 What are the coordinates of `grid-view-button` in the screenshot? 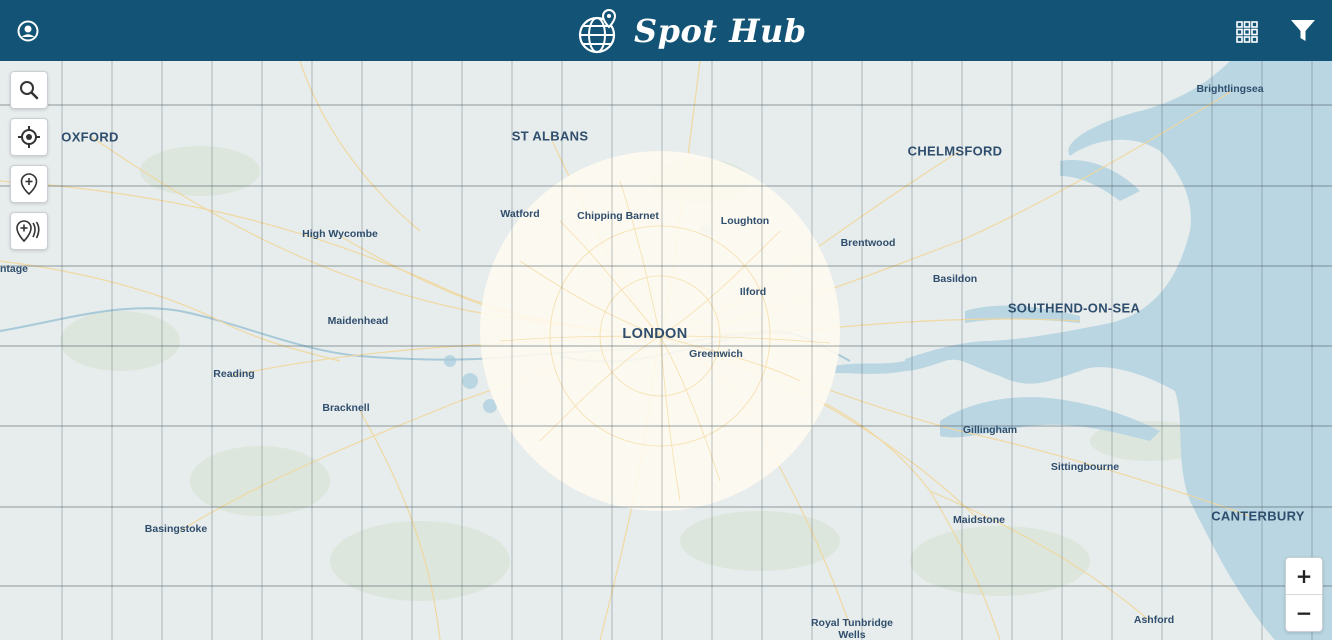 It's located at (1247, 32).